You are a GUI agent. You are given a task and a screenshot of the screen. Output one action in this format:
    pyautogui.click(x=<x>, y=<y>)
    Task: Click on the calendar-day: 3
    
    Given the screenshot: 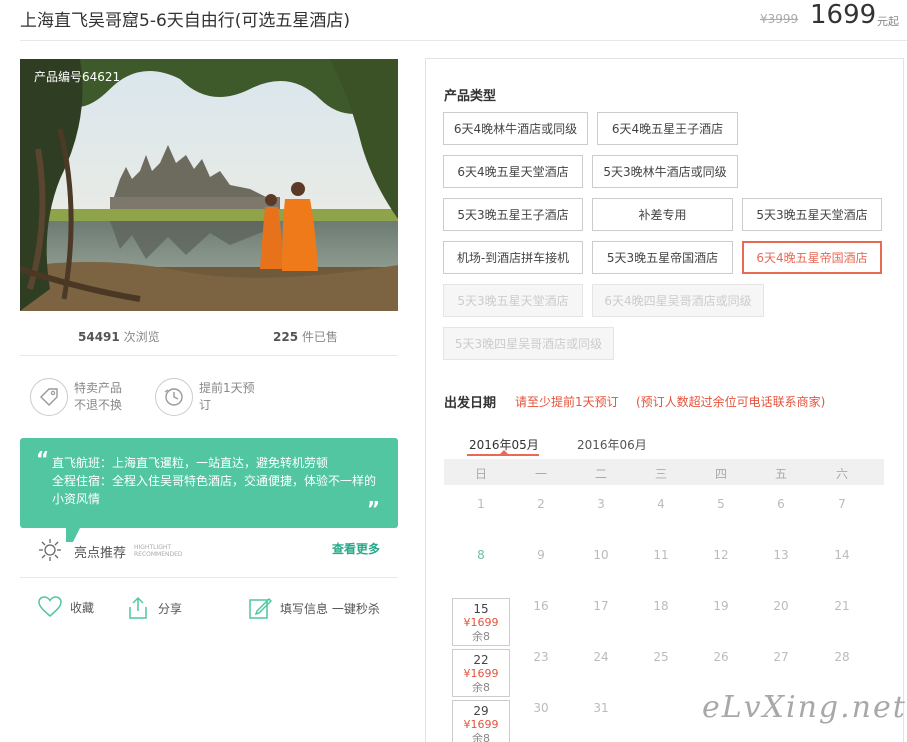 What is the action you would take?
    pyautogui.click(x=601, y=504)
    